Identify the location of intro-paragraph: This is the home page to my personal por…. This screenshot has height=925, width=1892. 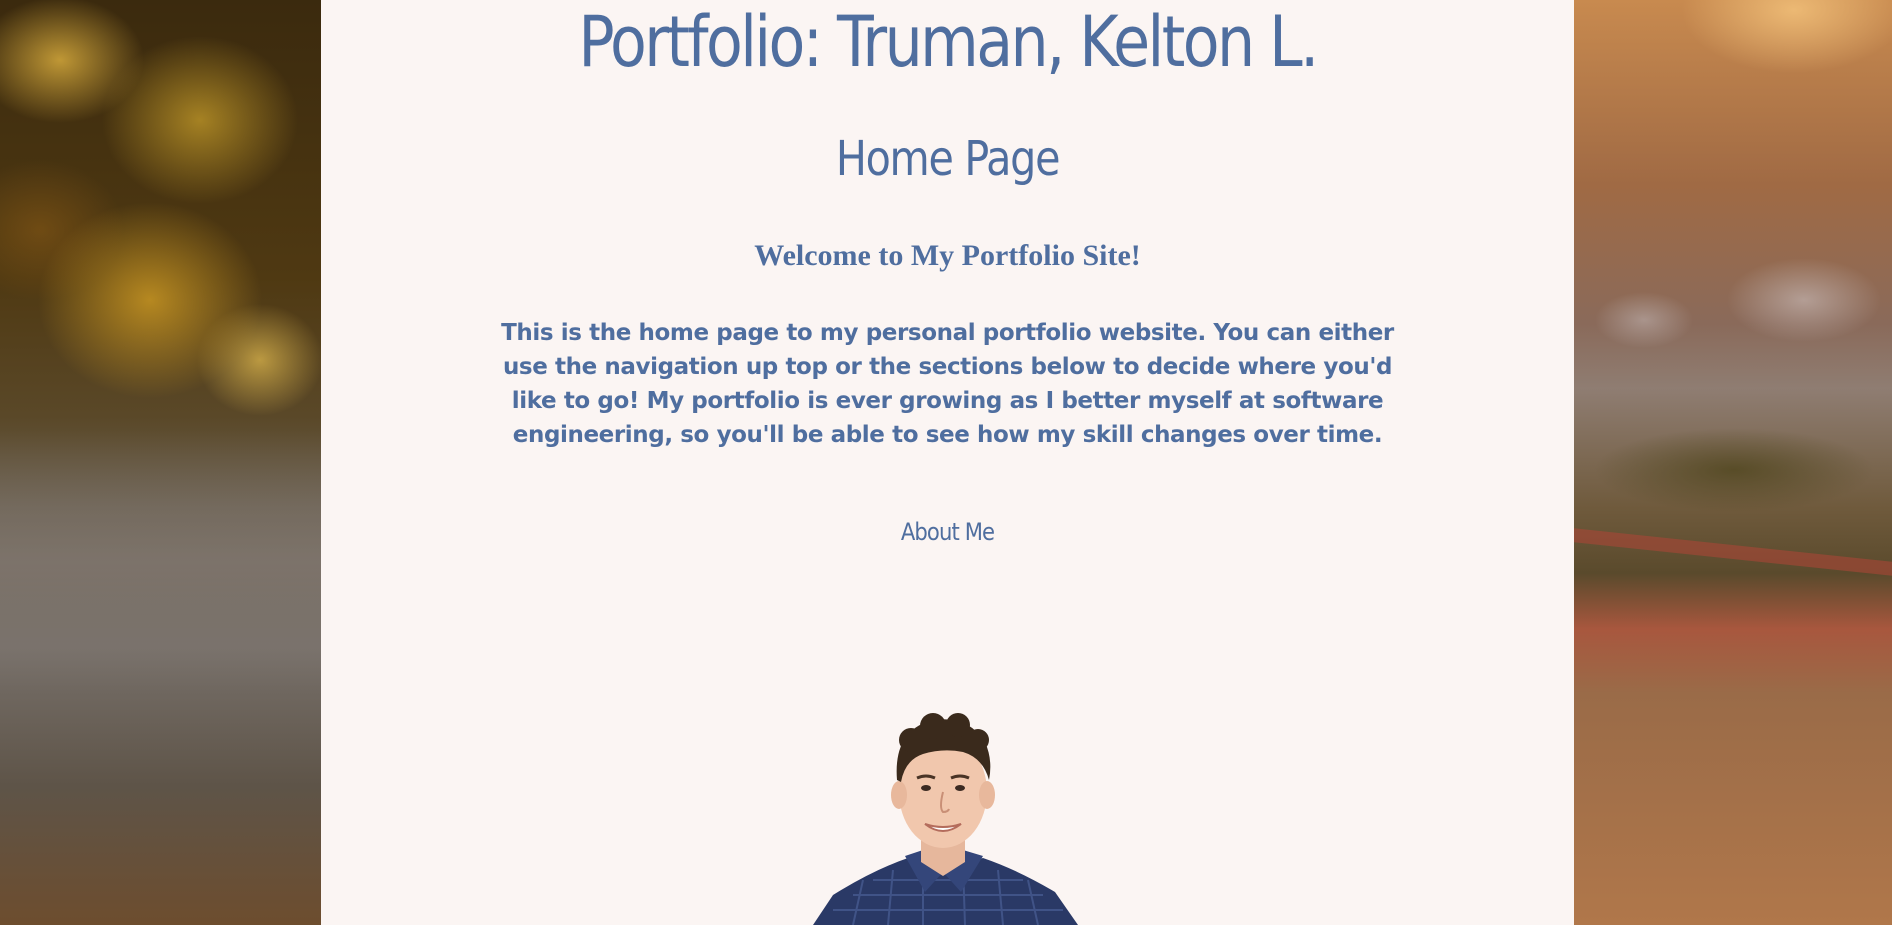
(947, 384).